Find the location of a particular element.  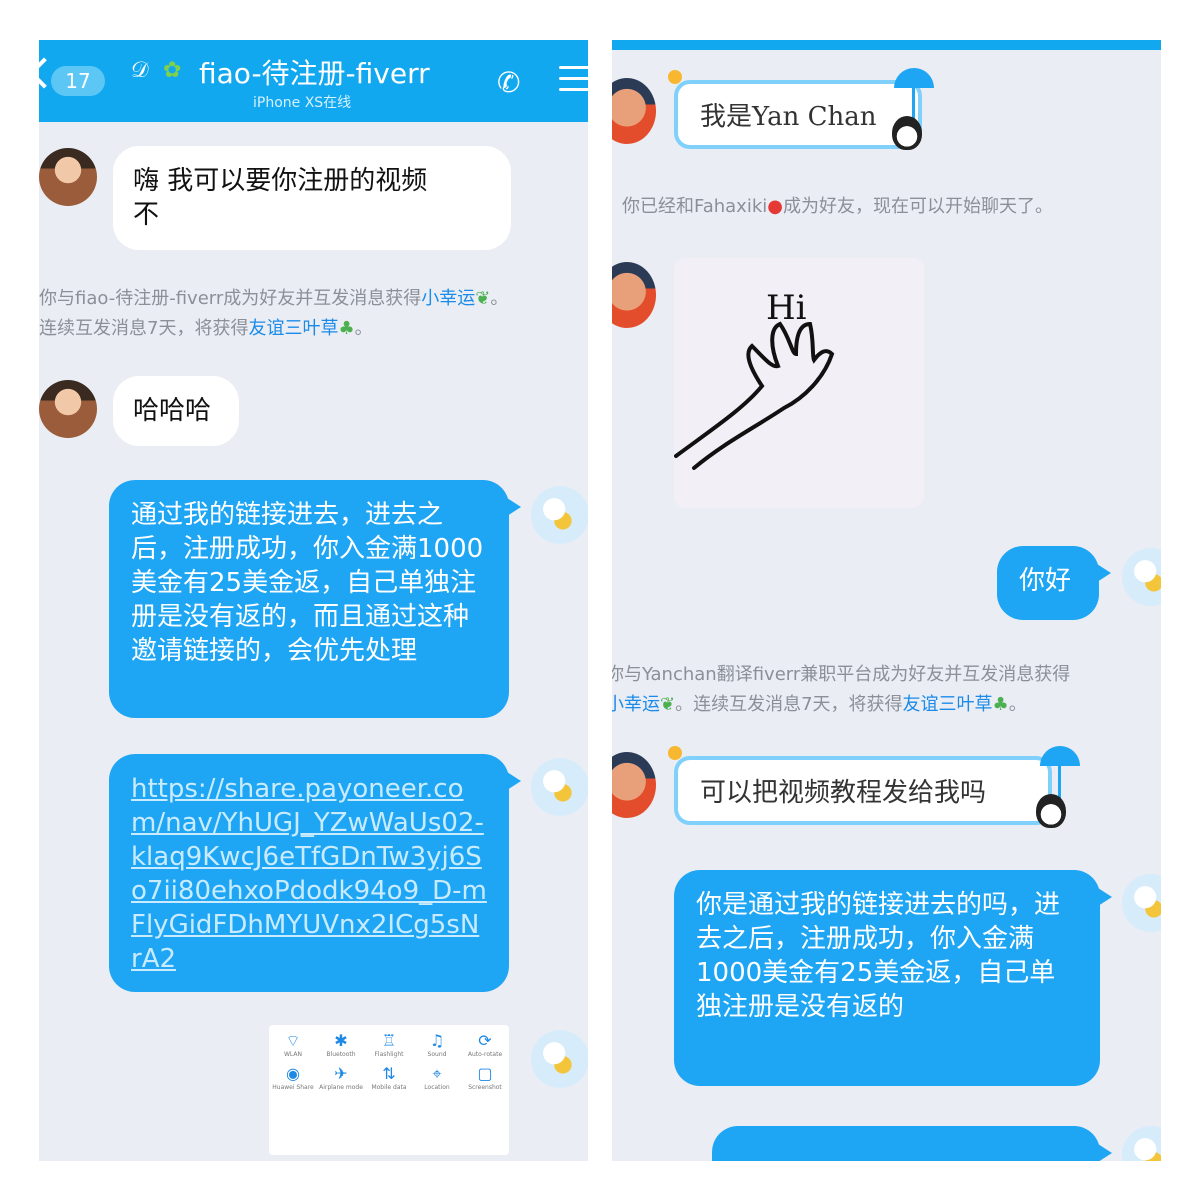

quick-setting-tile: ✱ Bluetooth is located at coordinates (341, 1044).